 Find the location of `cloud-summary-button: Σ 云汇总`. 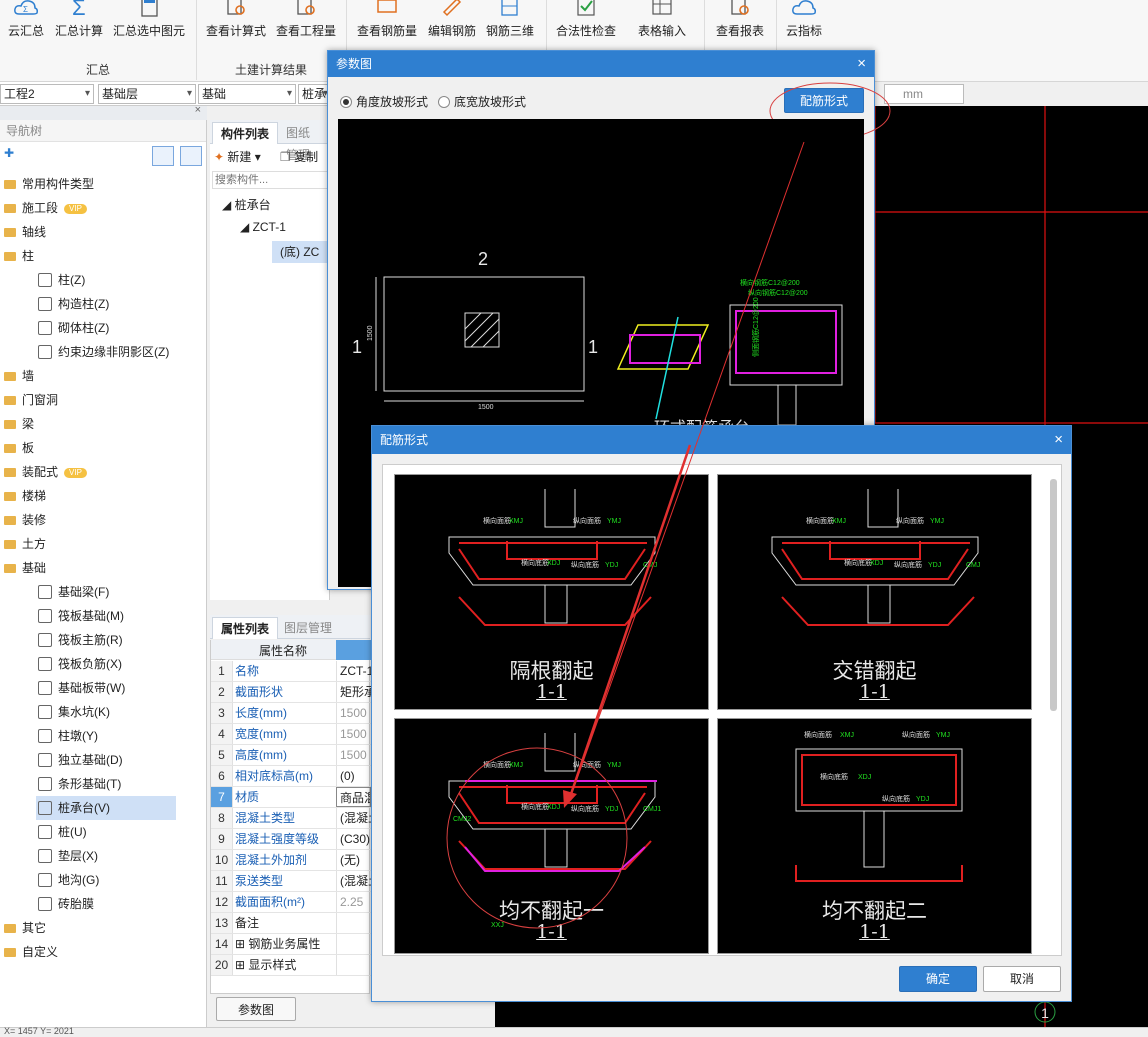

cloud-summary-button: Σ 云汇总 is located at coordinates (26, 30).